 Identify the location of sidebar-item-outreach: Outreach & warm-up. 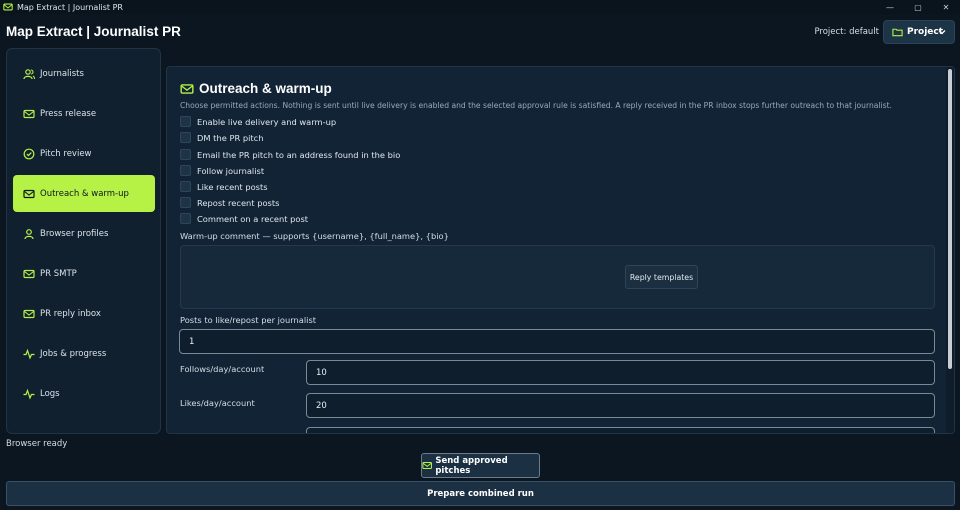
(84, 193).